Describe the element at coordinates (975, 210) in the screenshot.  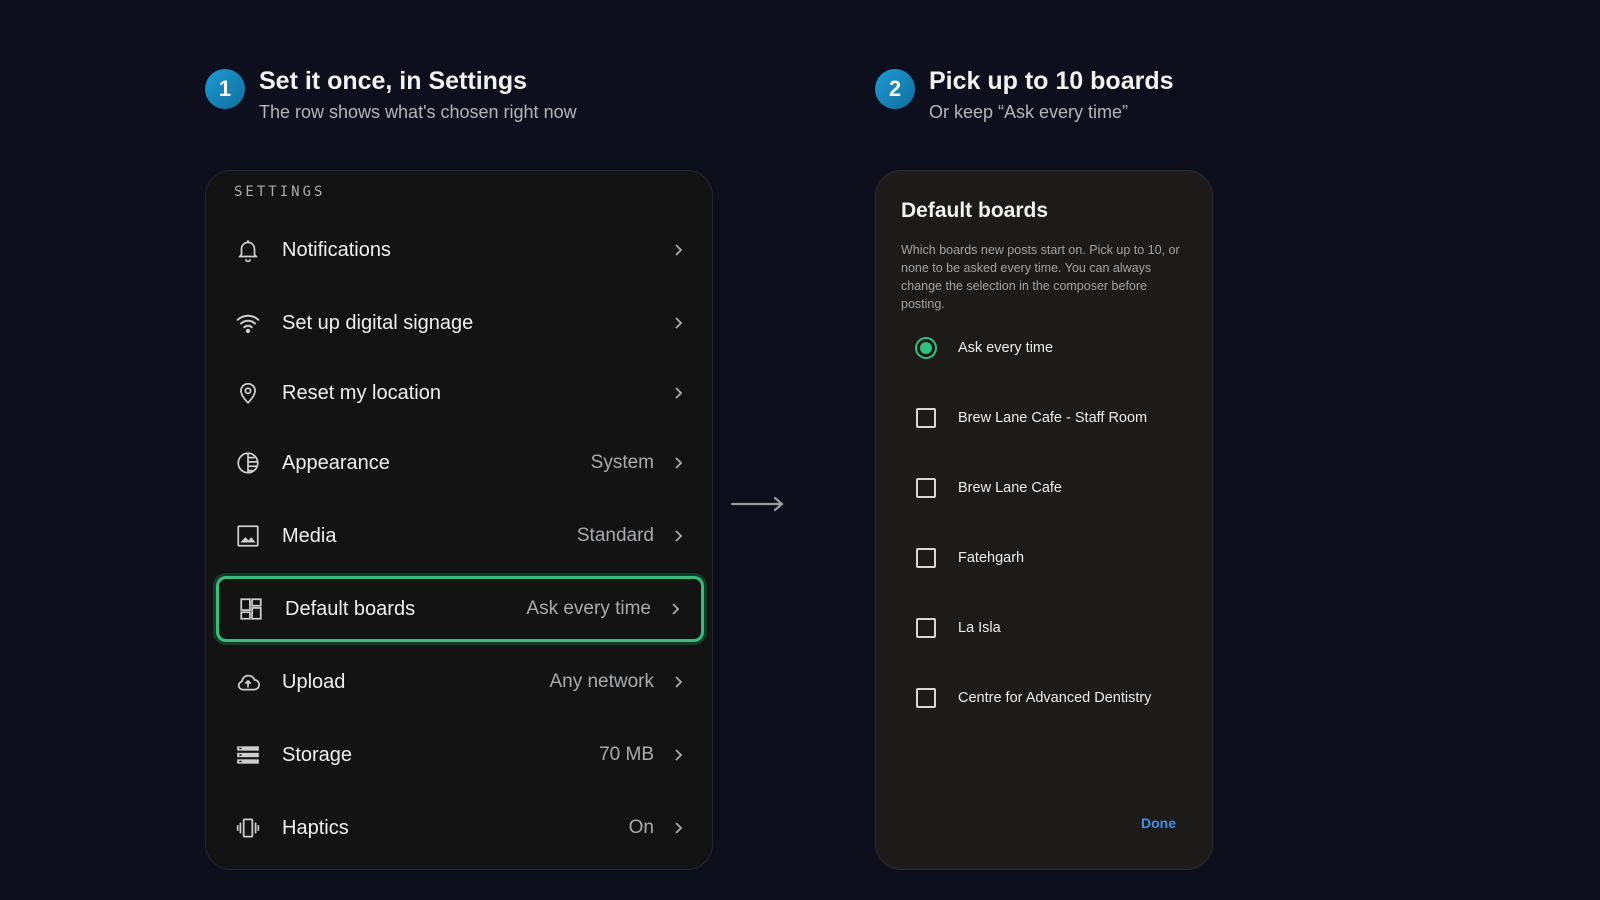
I see `dialog-title: Default boards` at that location.